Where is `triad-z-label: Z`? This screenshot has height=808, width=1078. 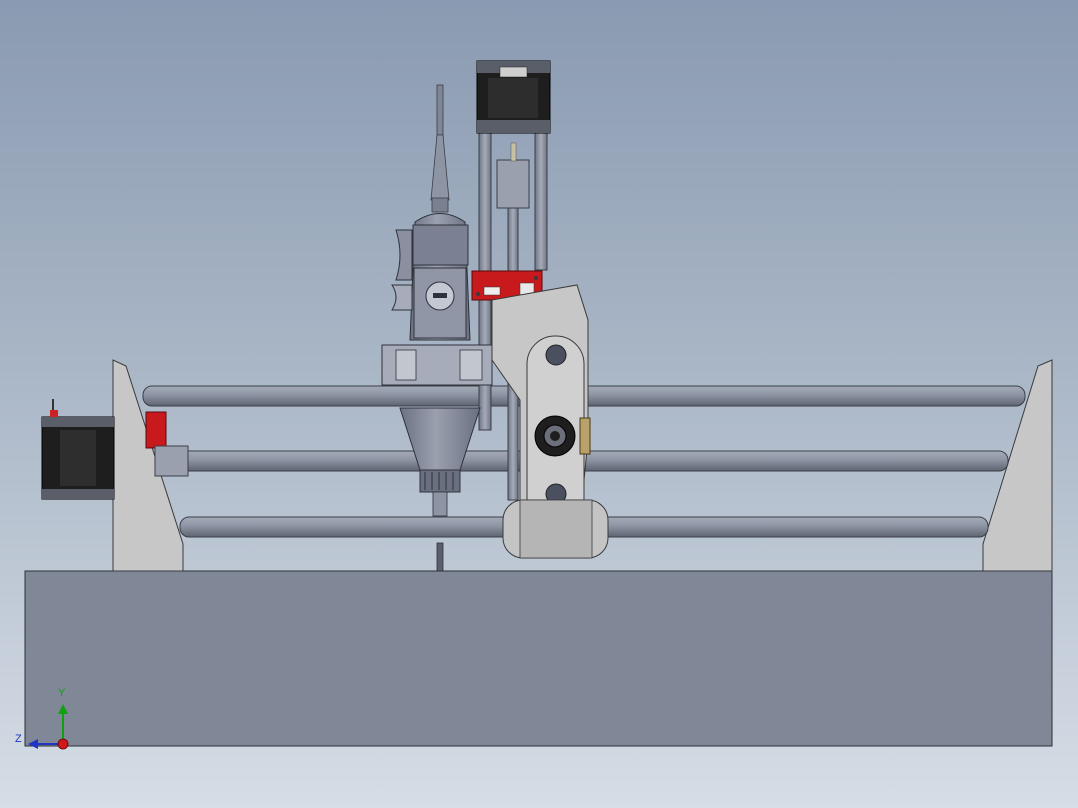
triad-z-label: Z is located at coordinates (18, 739).